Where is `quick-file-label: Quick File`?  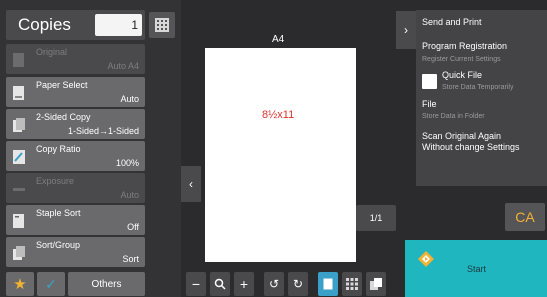 quick-file-label: Quick File is located at coordinates (462, 75).